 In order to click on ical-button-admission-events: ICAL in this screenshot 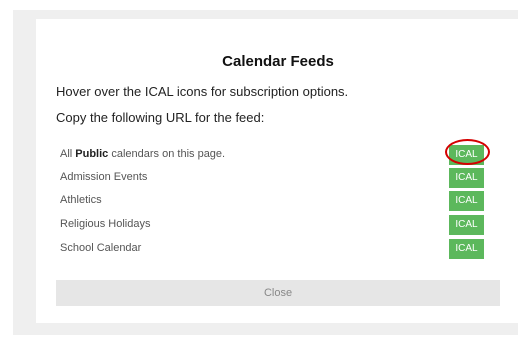, I will do `click(466, 178)`.